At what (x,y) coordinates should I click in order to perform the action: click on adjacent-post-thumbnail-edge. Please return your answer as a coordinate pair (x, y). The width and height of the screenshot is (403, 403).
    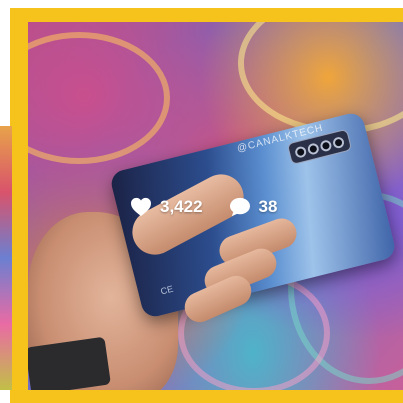
    Looking at the image, I should click on (6, 258).